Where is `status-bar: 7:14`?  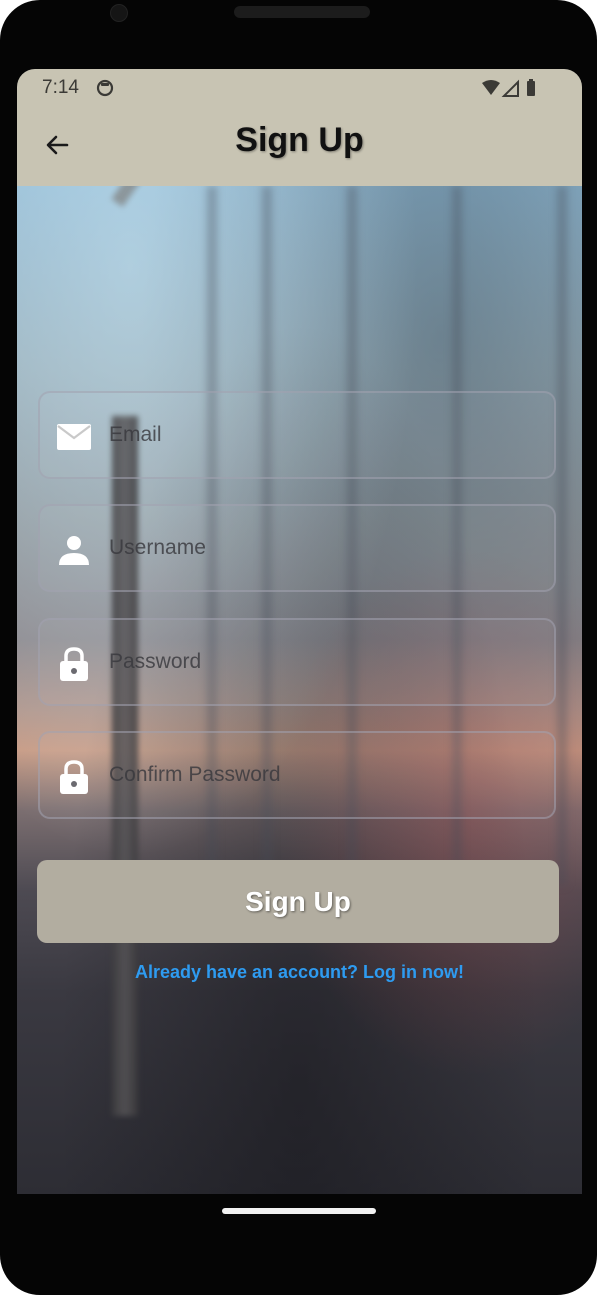 status-bar: 7:14 is located at coordinates (299, 89).